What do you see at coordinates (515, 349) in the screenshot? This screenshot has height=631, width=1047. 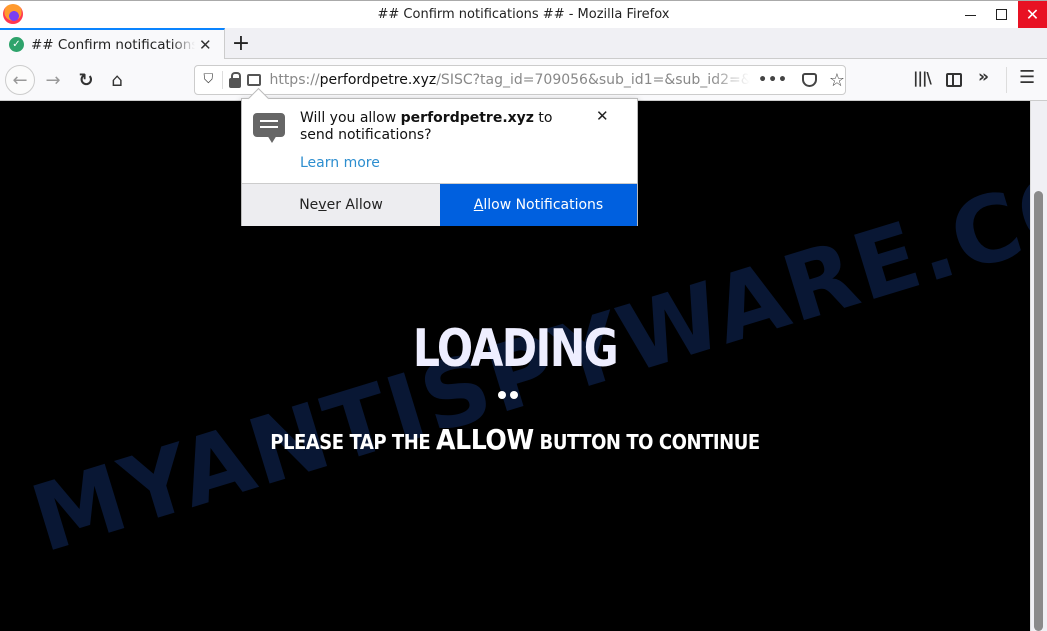 I see `loading-heading: LOADING` at bounding box center [515, 349].